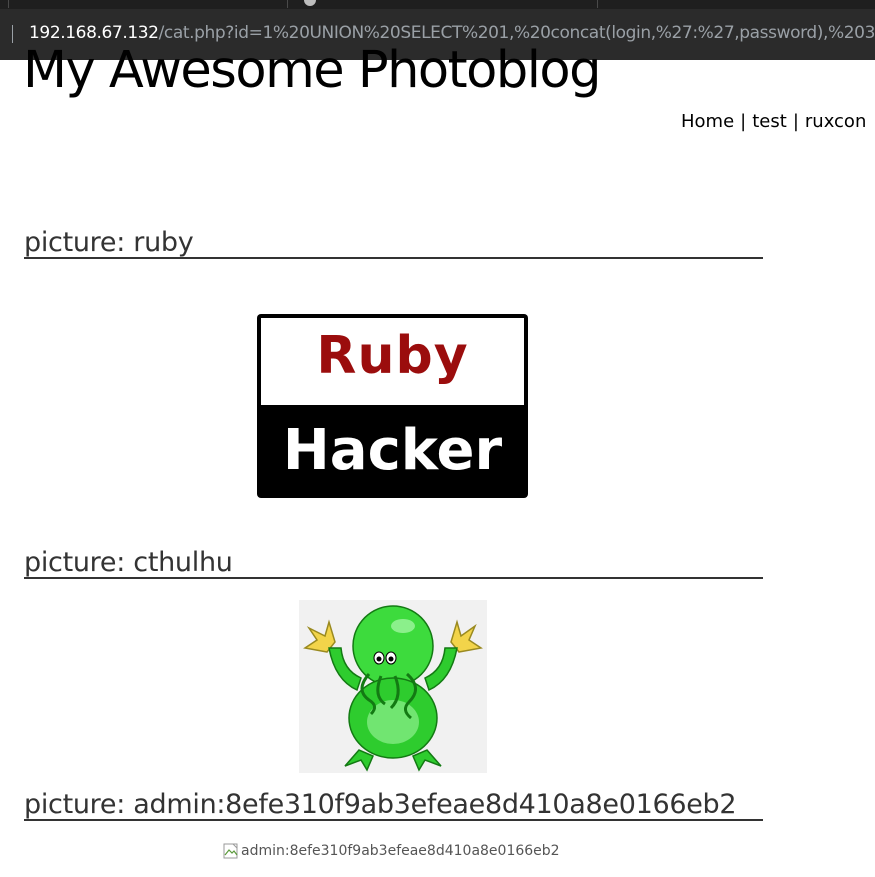  Describe the element at coordinates (310, 3) in the screenshot. I see `tab-favicon-icon` at that location.